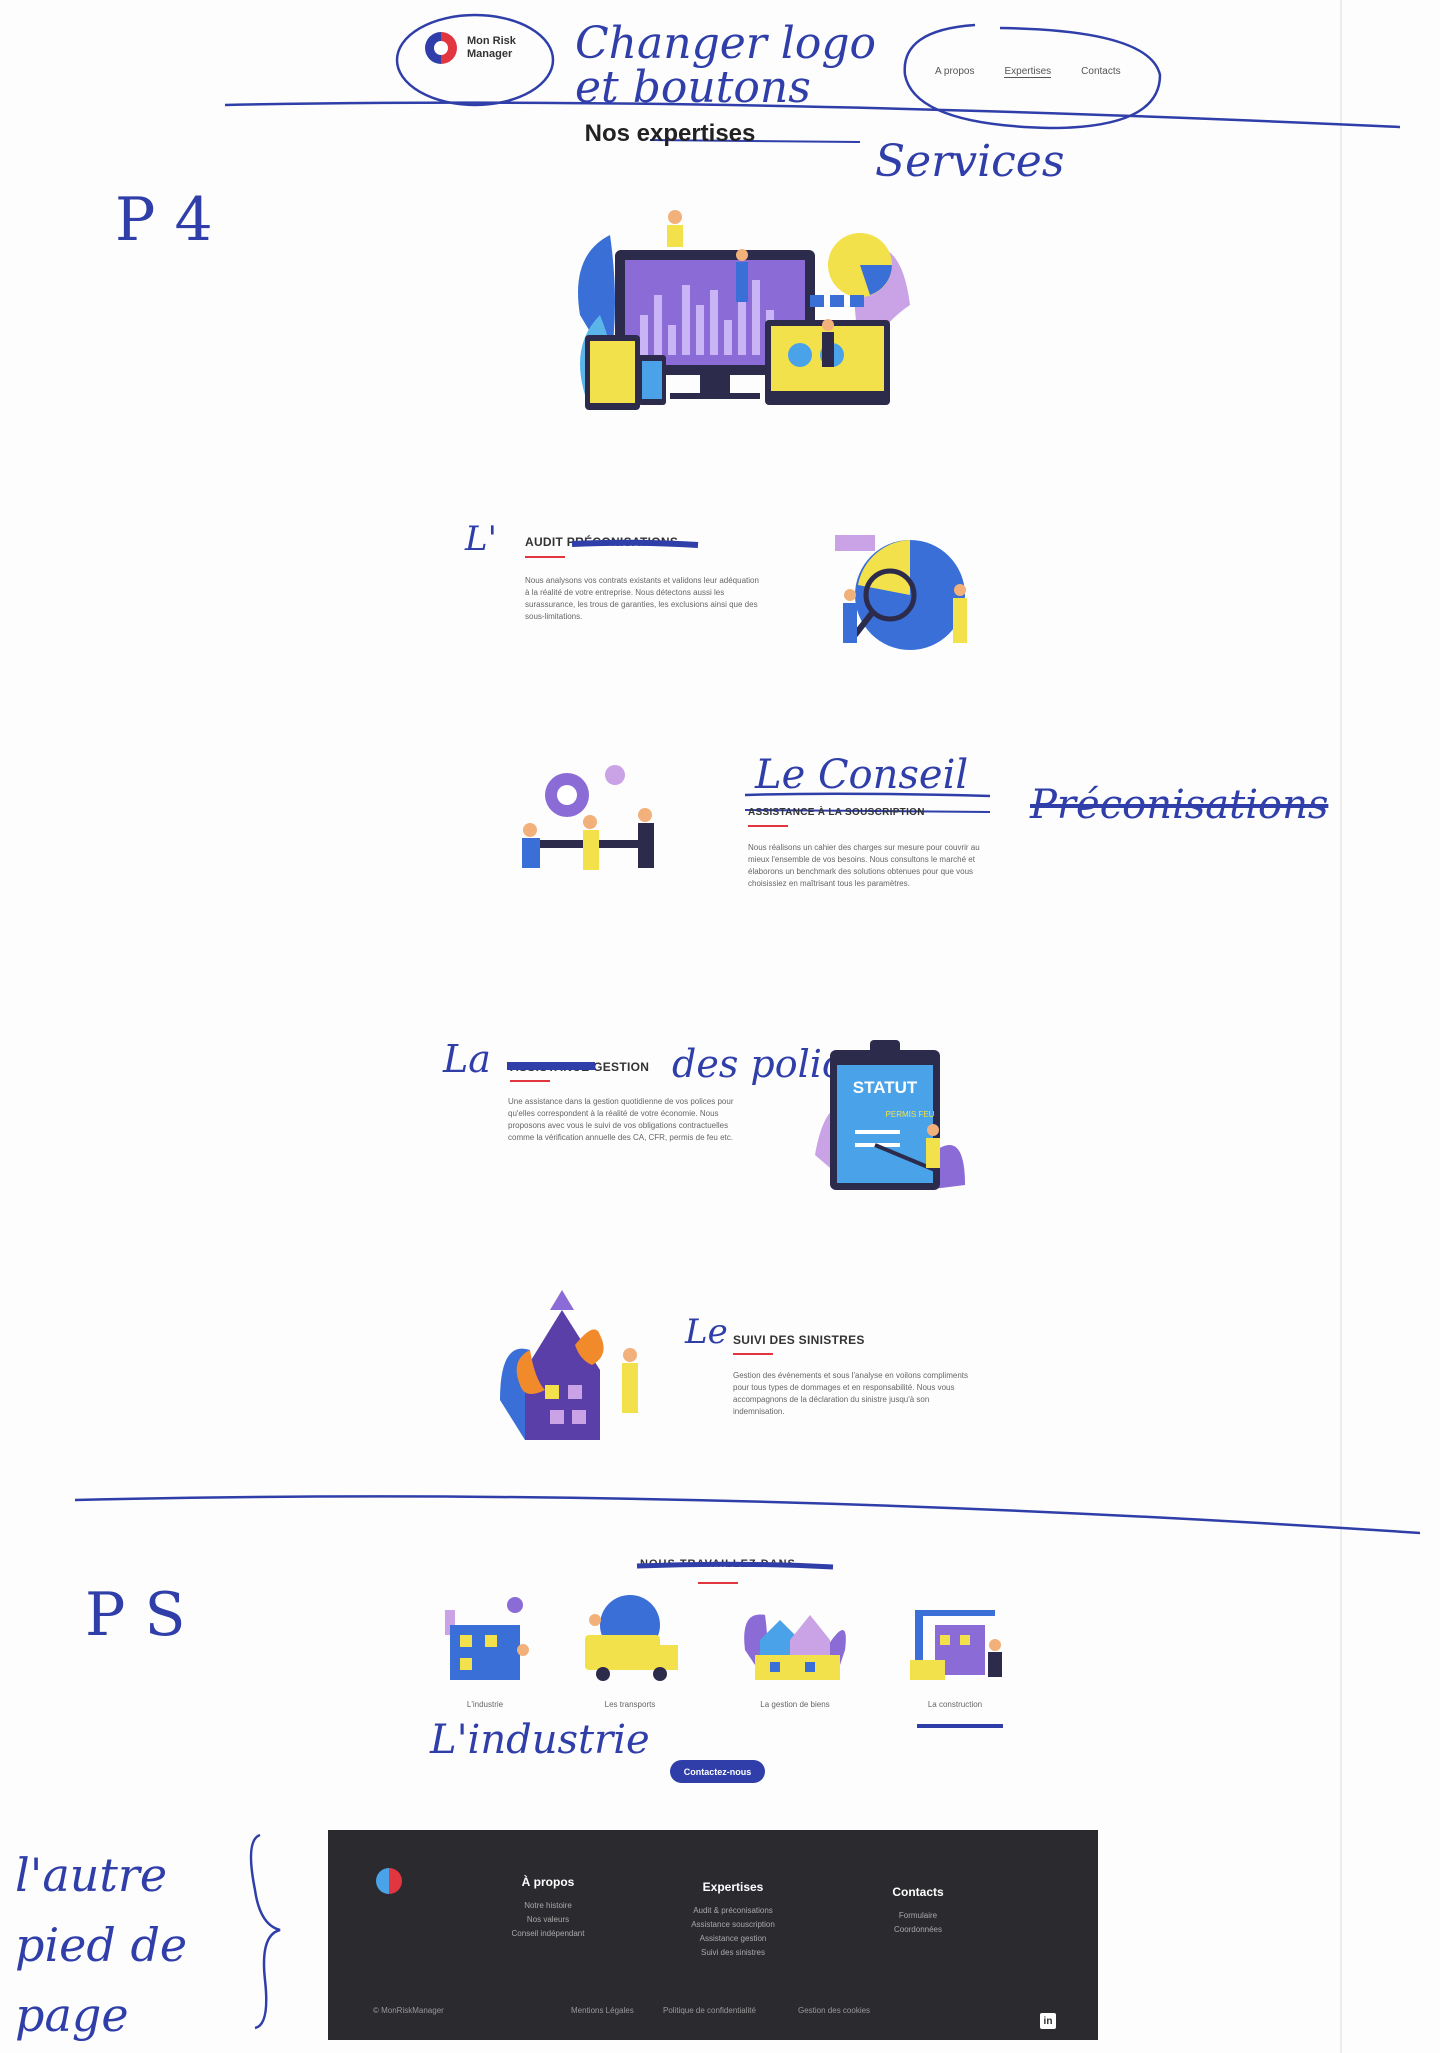 This screenshot has width=1440, height=2053. What do you see at coordinates (545, 557) in the screenshot?
I see `audit-underline` at bounding box center [545, 557].